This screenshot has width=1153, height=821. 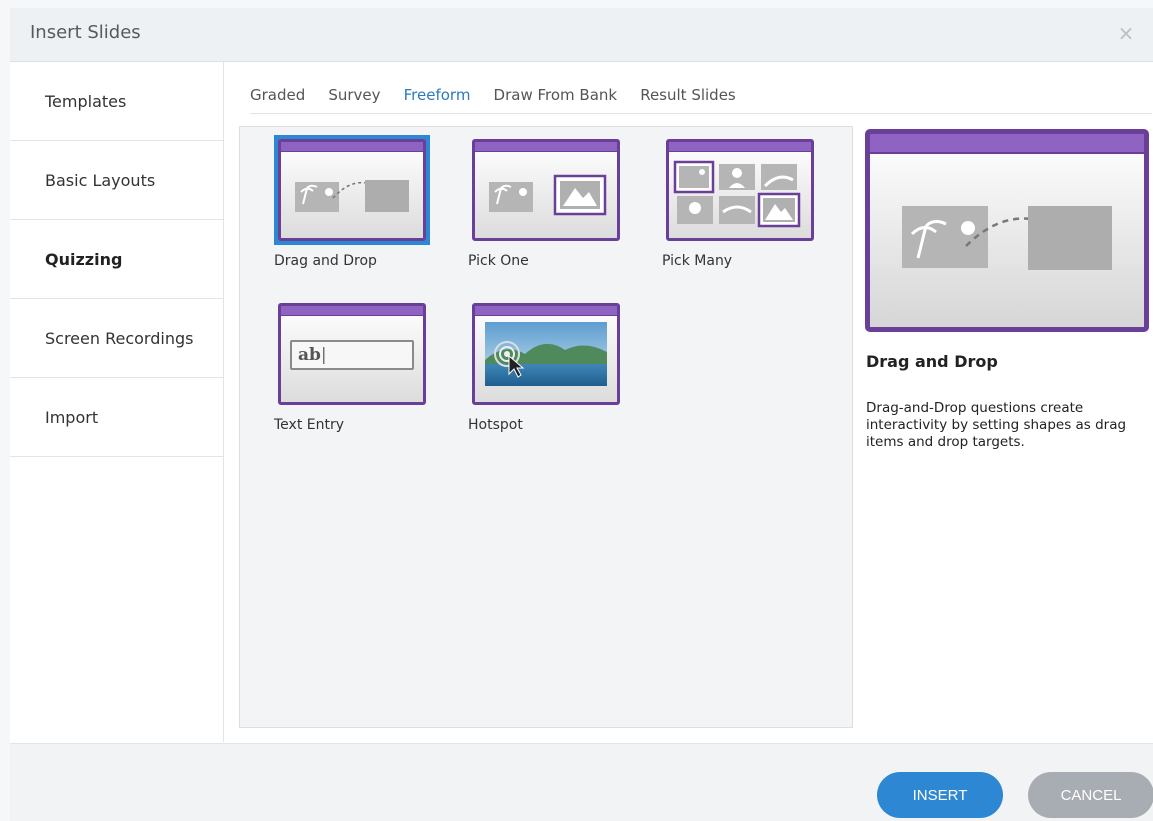 I want to click on preview-thumbnail, so click(x=1007, y=230).